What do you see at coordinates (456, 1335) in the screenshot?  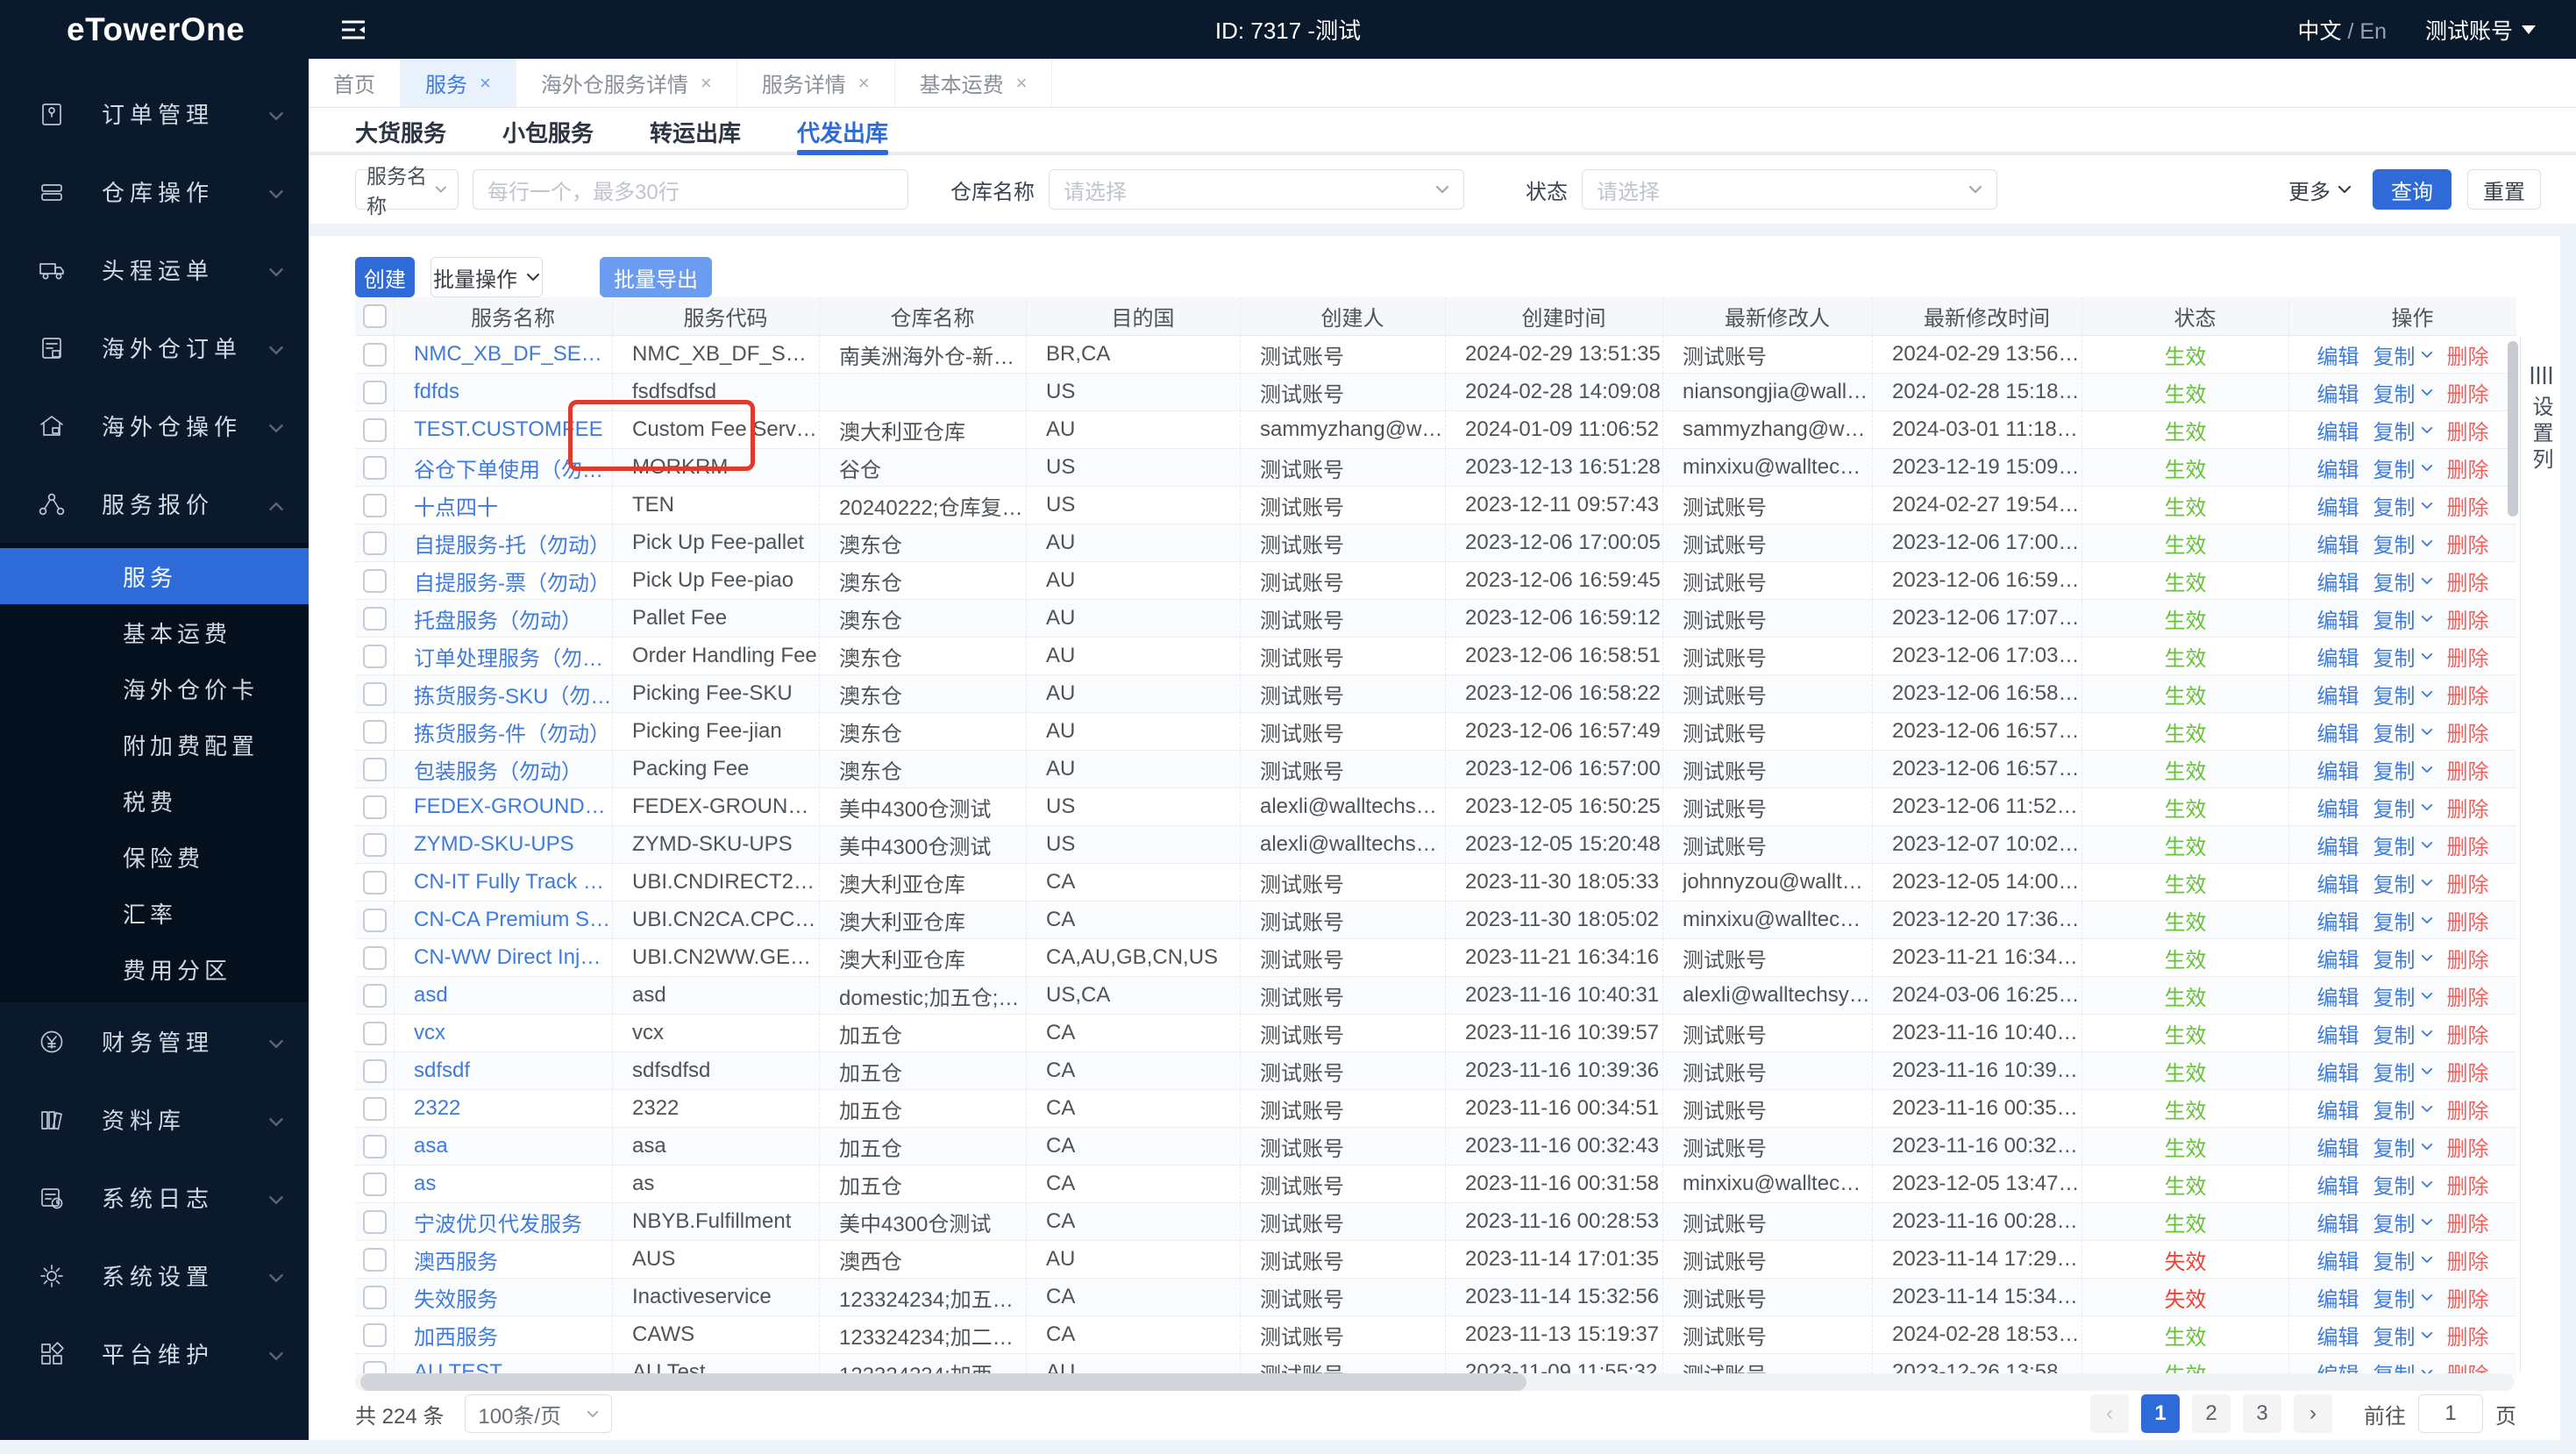 I see `service-name-link: 加西服务` at bounding box center [456, 1335].